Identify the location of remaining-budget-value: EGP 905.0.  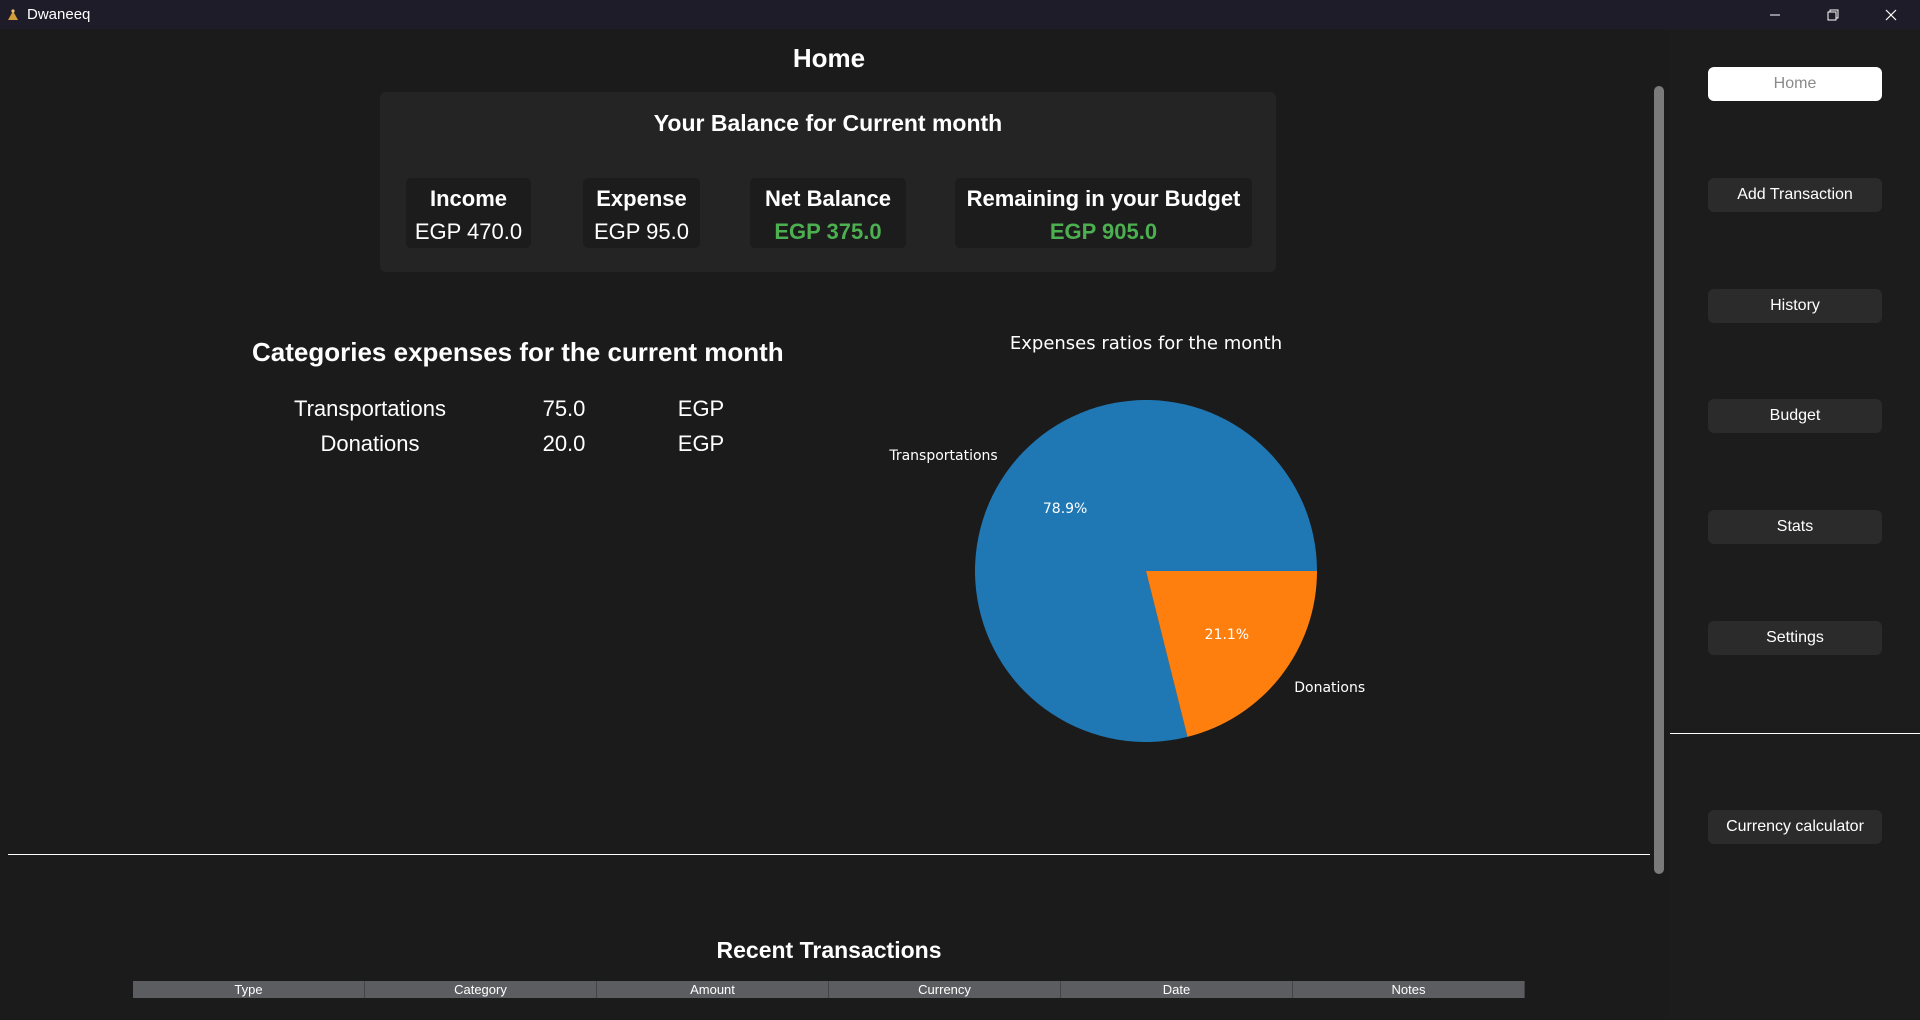
(1103, 231).